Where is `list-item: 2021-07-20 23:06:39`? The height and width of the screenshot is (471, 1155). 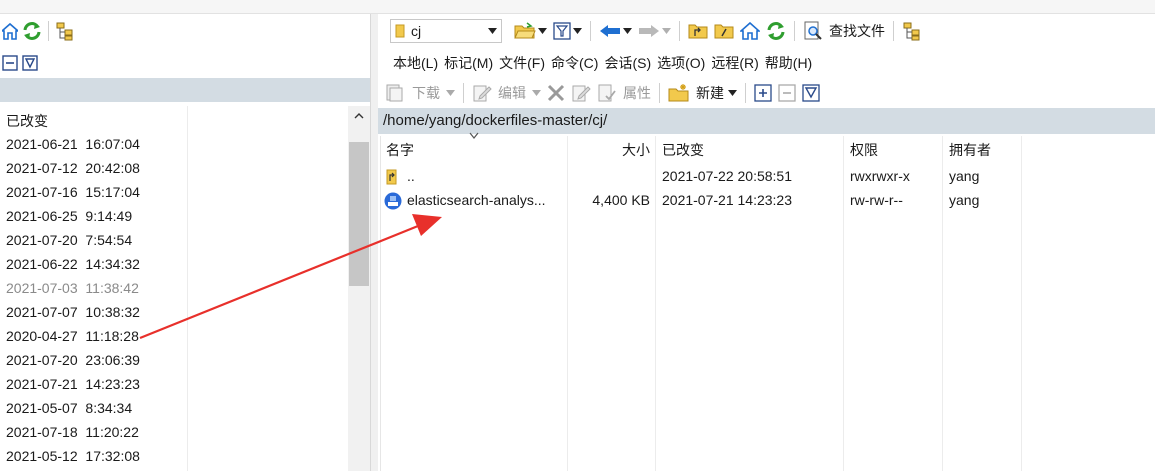 list-item: 2021-07-20 23:06:39 is located at coordinates (174, 360).